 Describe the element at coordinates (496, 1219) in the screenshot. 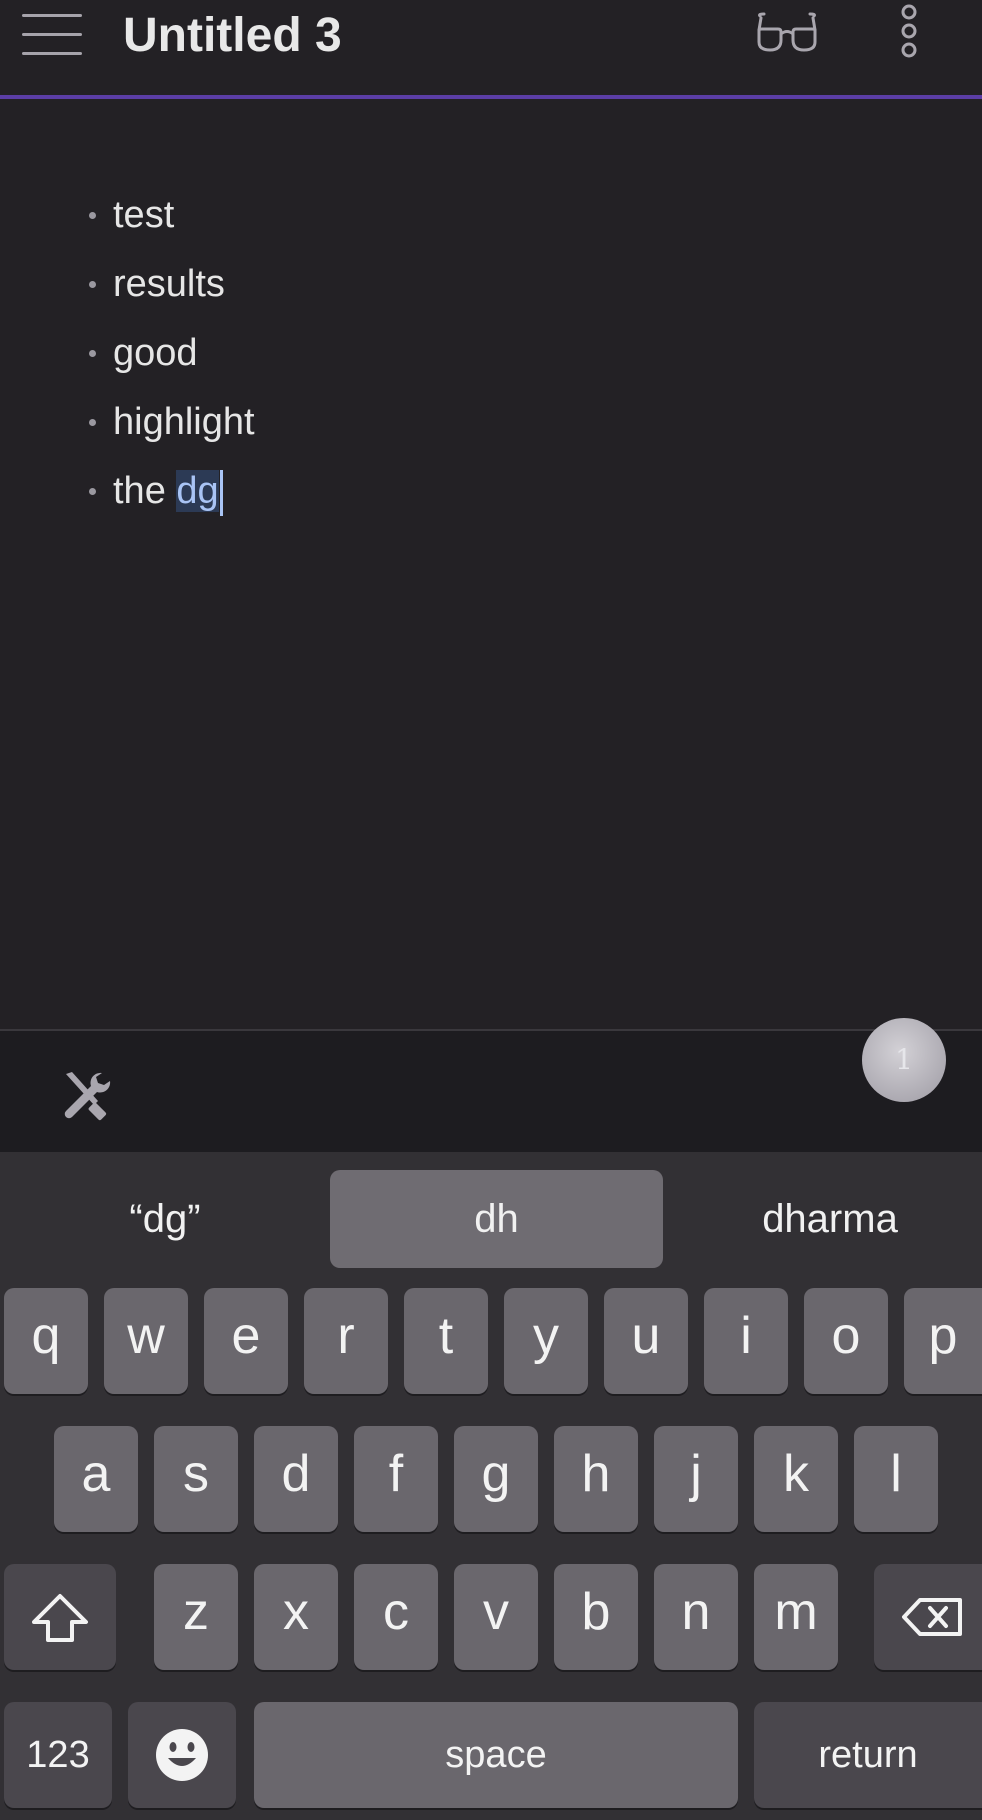

I see `suggestion-primary: dh` at that location.